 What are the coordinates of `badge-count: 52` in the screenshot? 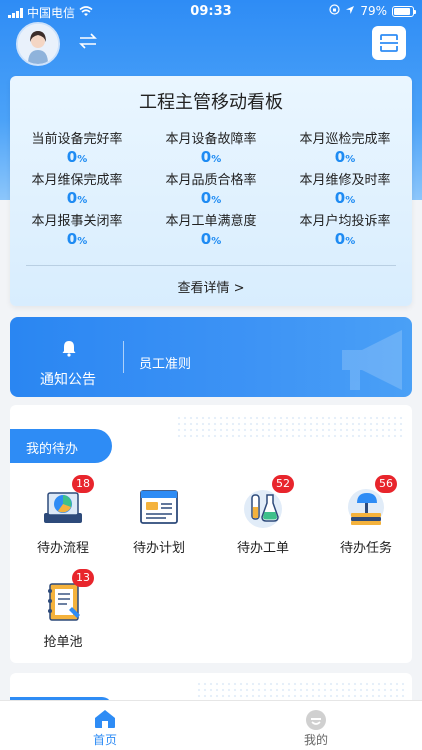 It's located at (283, 484).